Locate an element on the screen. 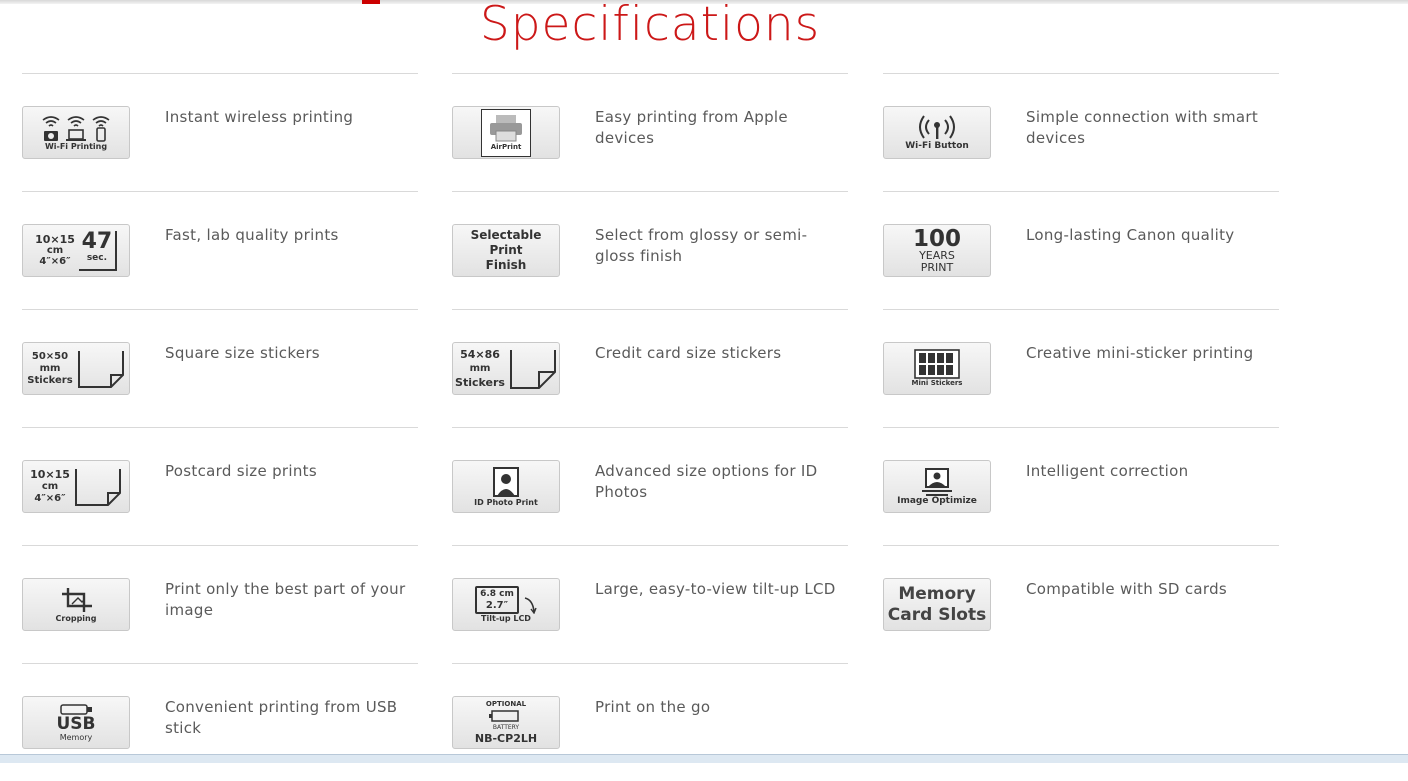 This screenshot has height=781, width=1408. spec-text: Convenient printing from USB stick is located at coordinates (281, 717).